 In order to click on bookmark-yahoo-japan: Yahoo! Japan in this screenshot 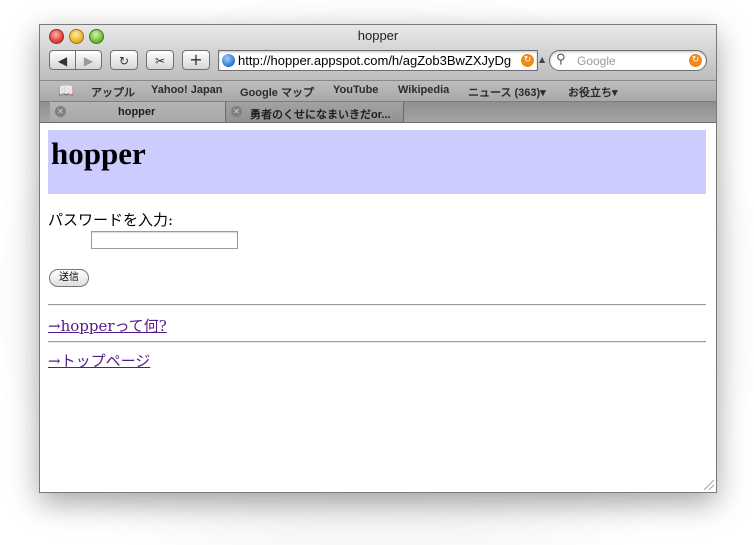, I will do `click(187, 90)`.